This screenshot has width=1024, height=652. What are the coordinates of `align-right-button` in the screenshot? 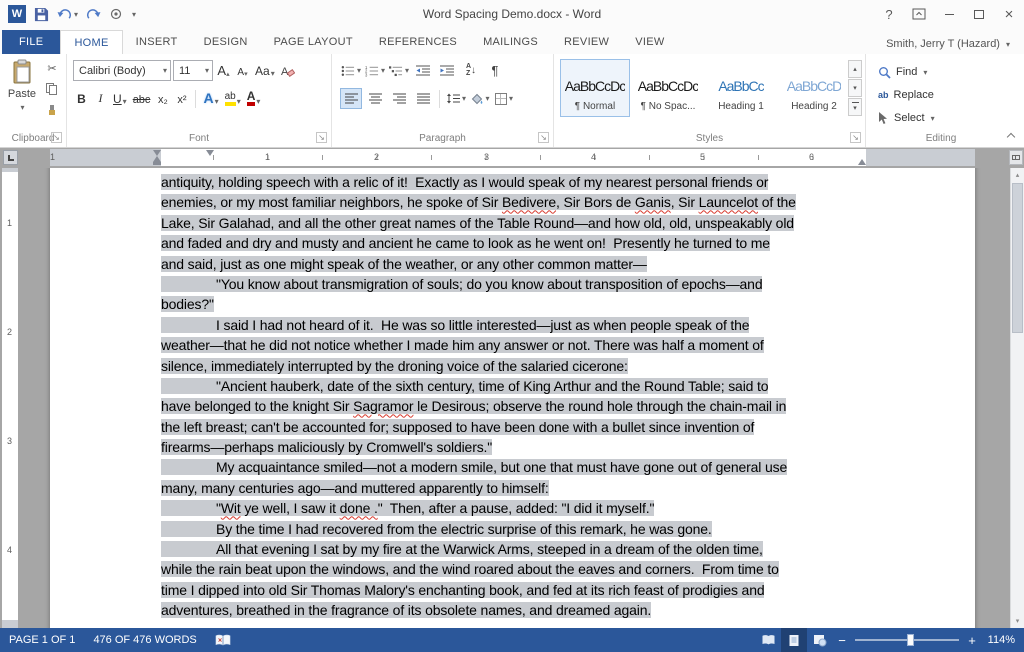 It's located at (399, 98).